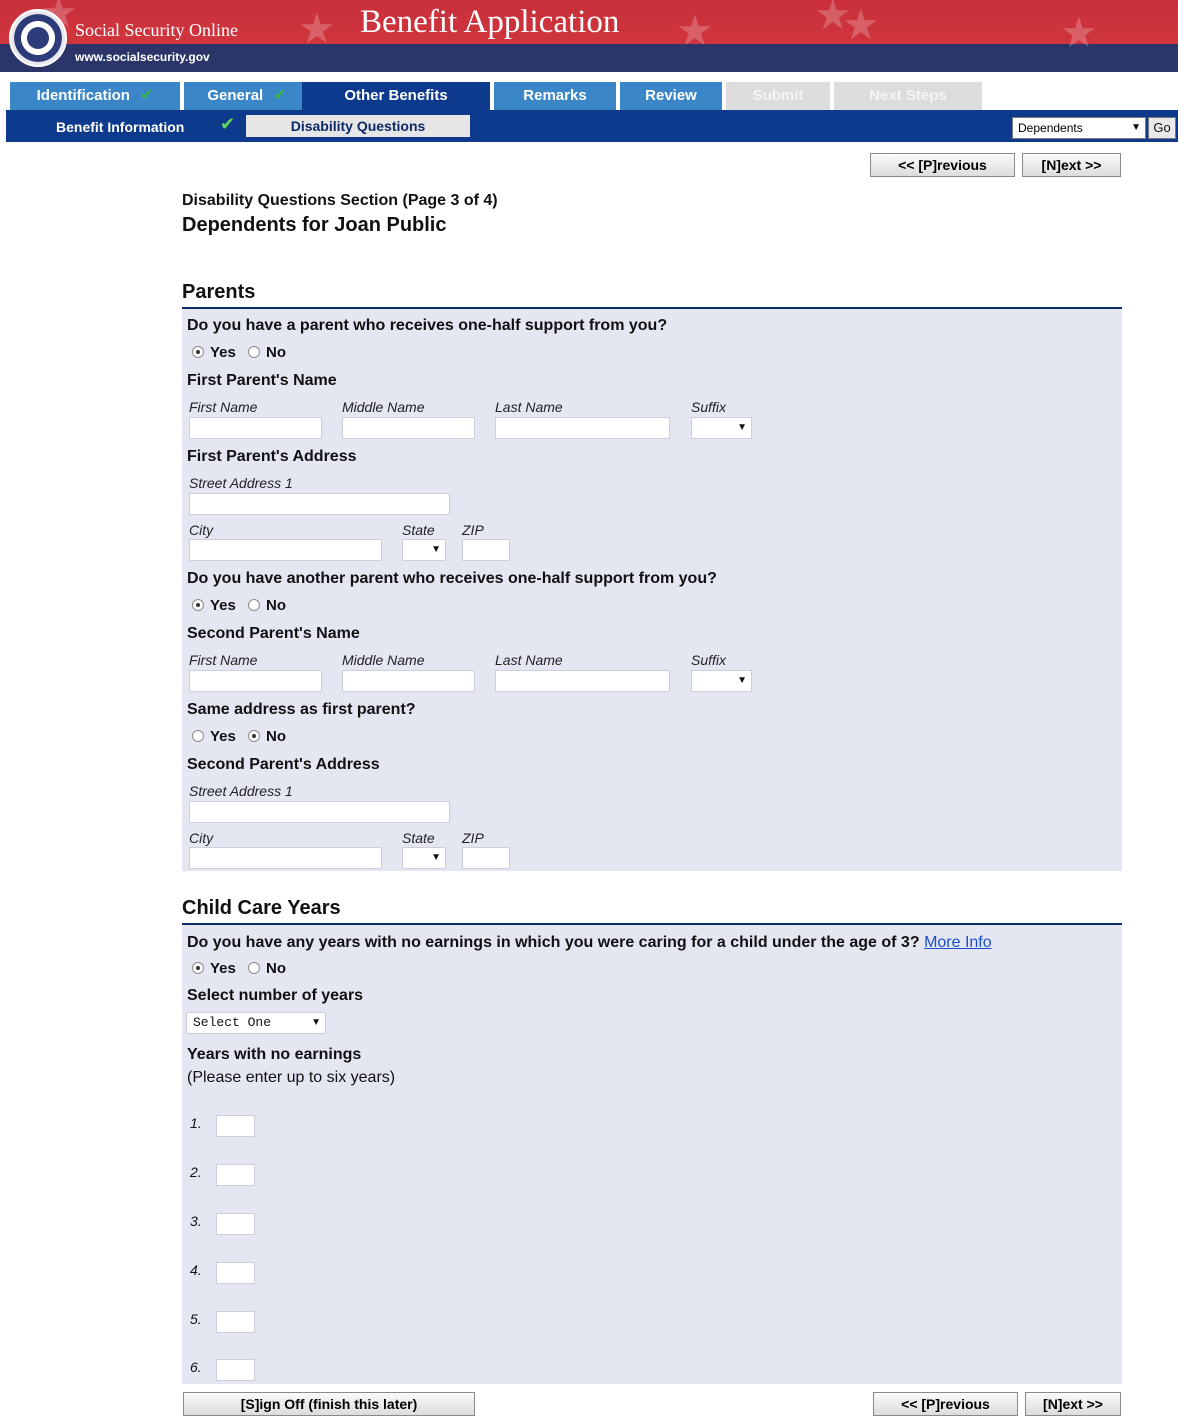  What do you see at coordinates (235, 1175) in the screenshot?
I see `year-2-input` at bounding box center [235, 1175].